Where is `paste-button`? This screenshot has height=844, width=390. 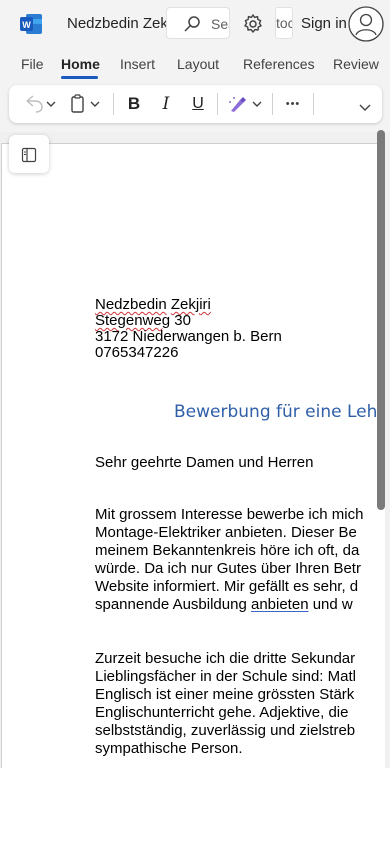 paste-button is located at coordinates (87, 104).